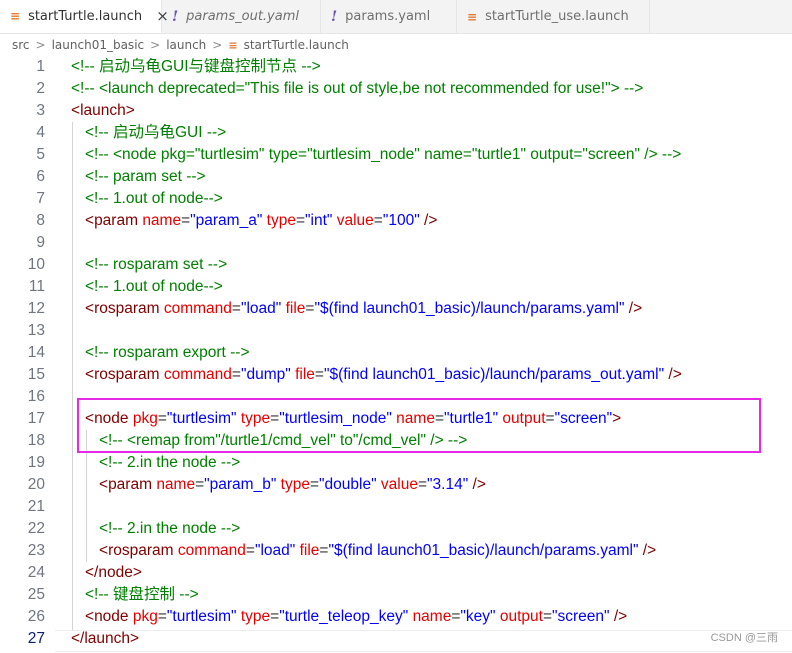 The width and height of the screenshot is (792, 653). Describe the element at coordinates (40, 176) in the screenshot. I see `line-number: 6` at that location.